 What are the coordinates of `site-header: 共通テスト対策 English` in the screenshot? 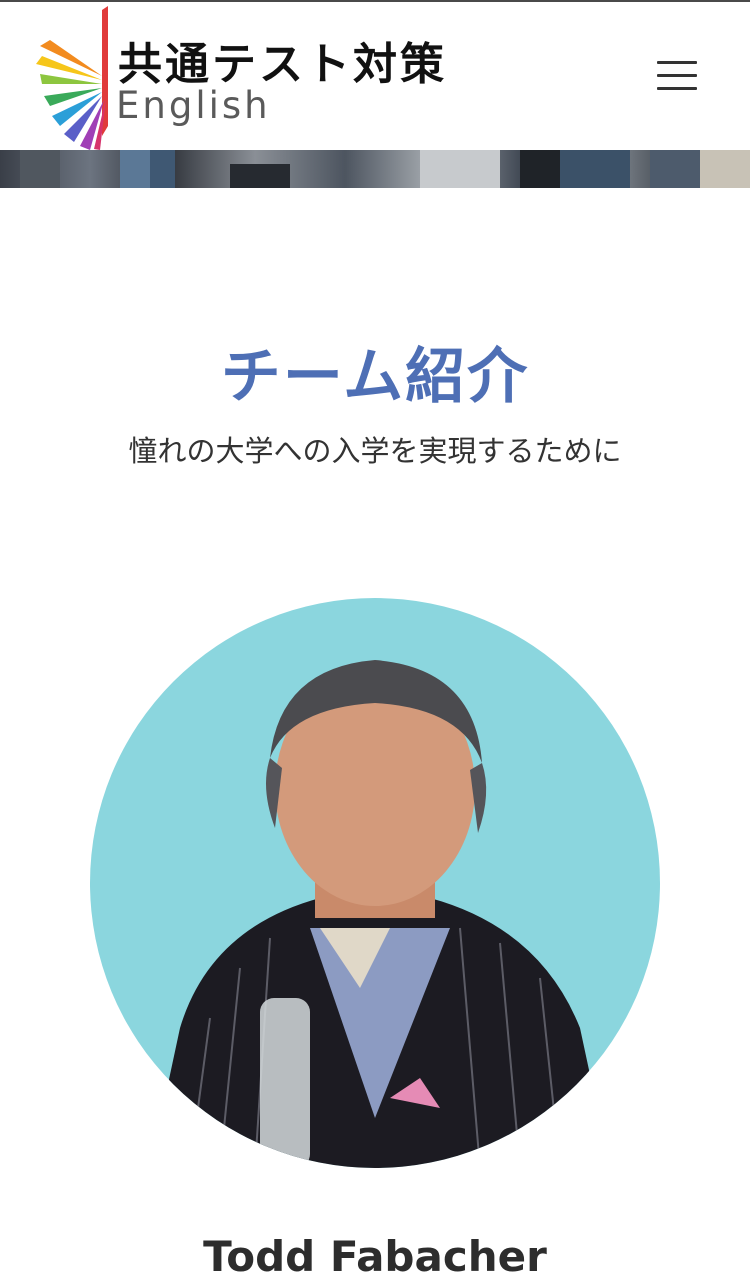 It's located at (375, 76).